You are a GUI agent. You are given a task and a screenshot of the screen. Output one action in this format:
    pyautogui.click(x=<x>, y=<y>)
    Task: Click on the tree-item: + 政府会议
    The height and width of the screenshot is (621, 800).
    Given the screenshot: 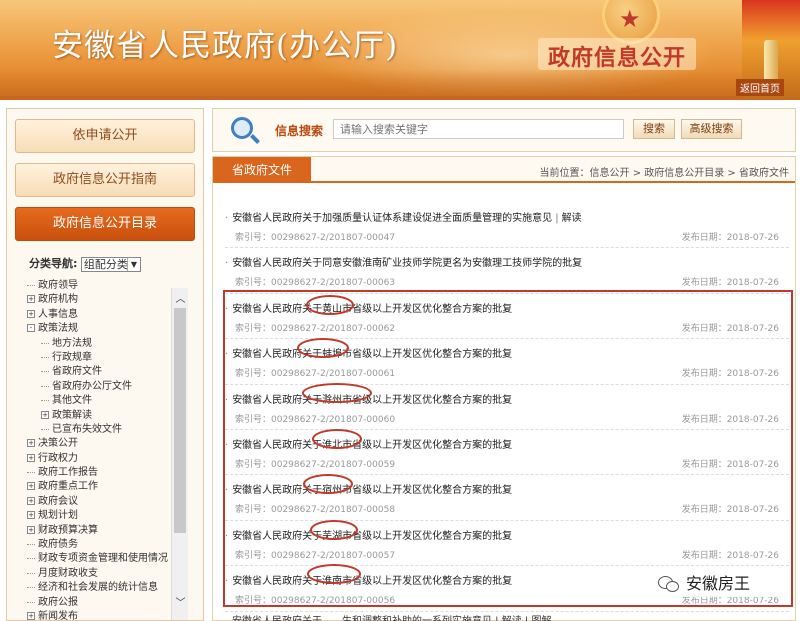 What is the action you would take?
    pyautogui.click(x=102, y=502)
    